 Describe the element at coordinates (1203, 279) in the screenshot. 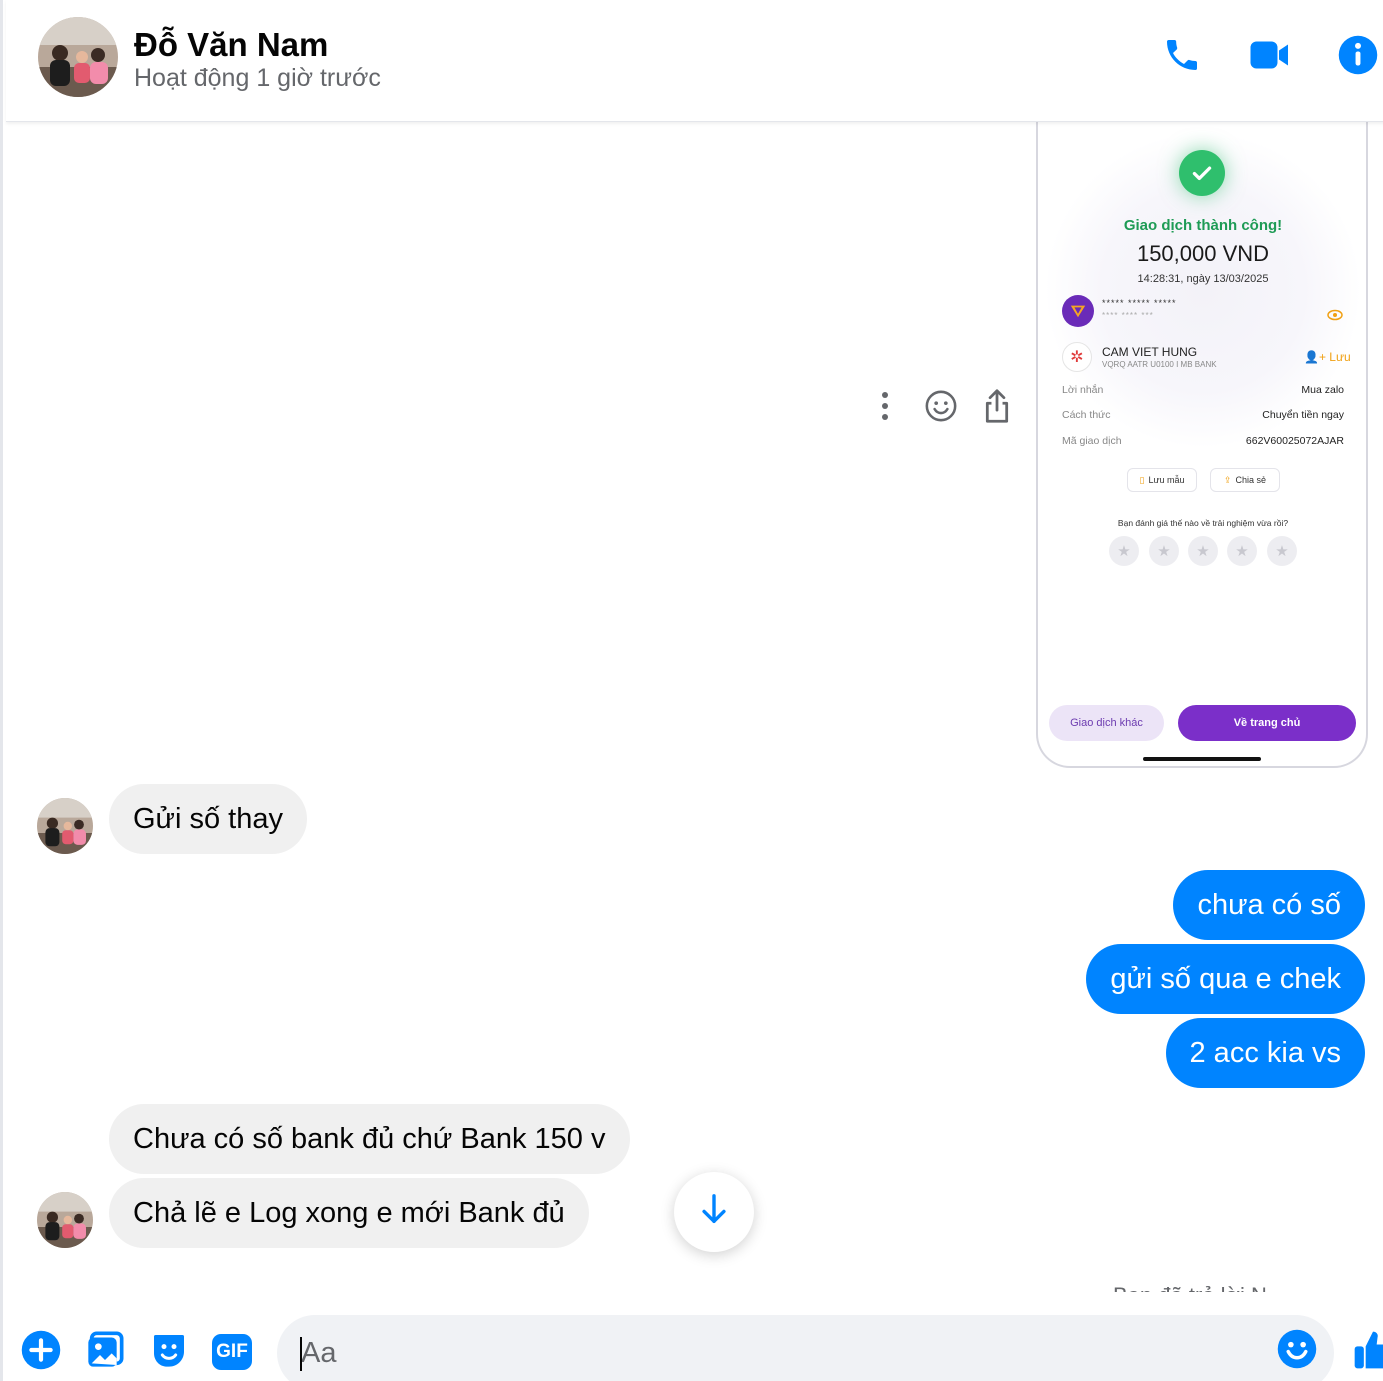

I see `transaction-datetime: 14:28:31, ngày 13/03/2025` at that location.